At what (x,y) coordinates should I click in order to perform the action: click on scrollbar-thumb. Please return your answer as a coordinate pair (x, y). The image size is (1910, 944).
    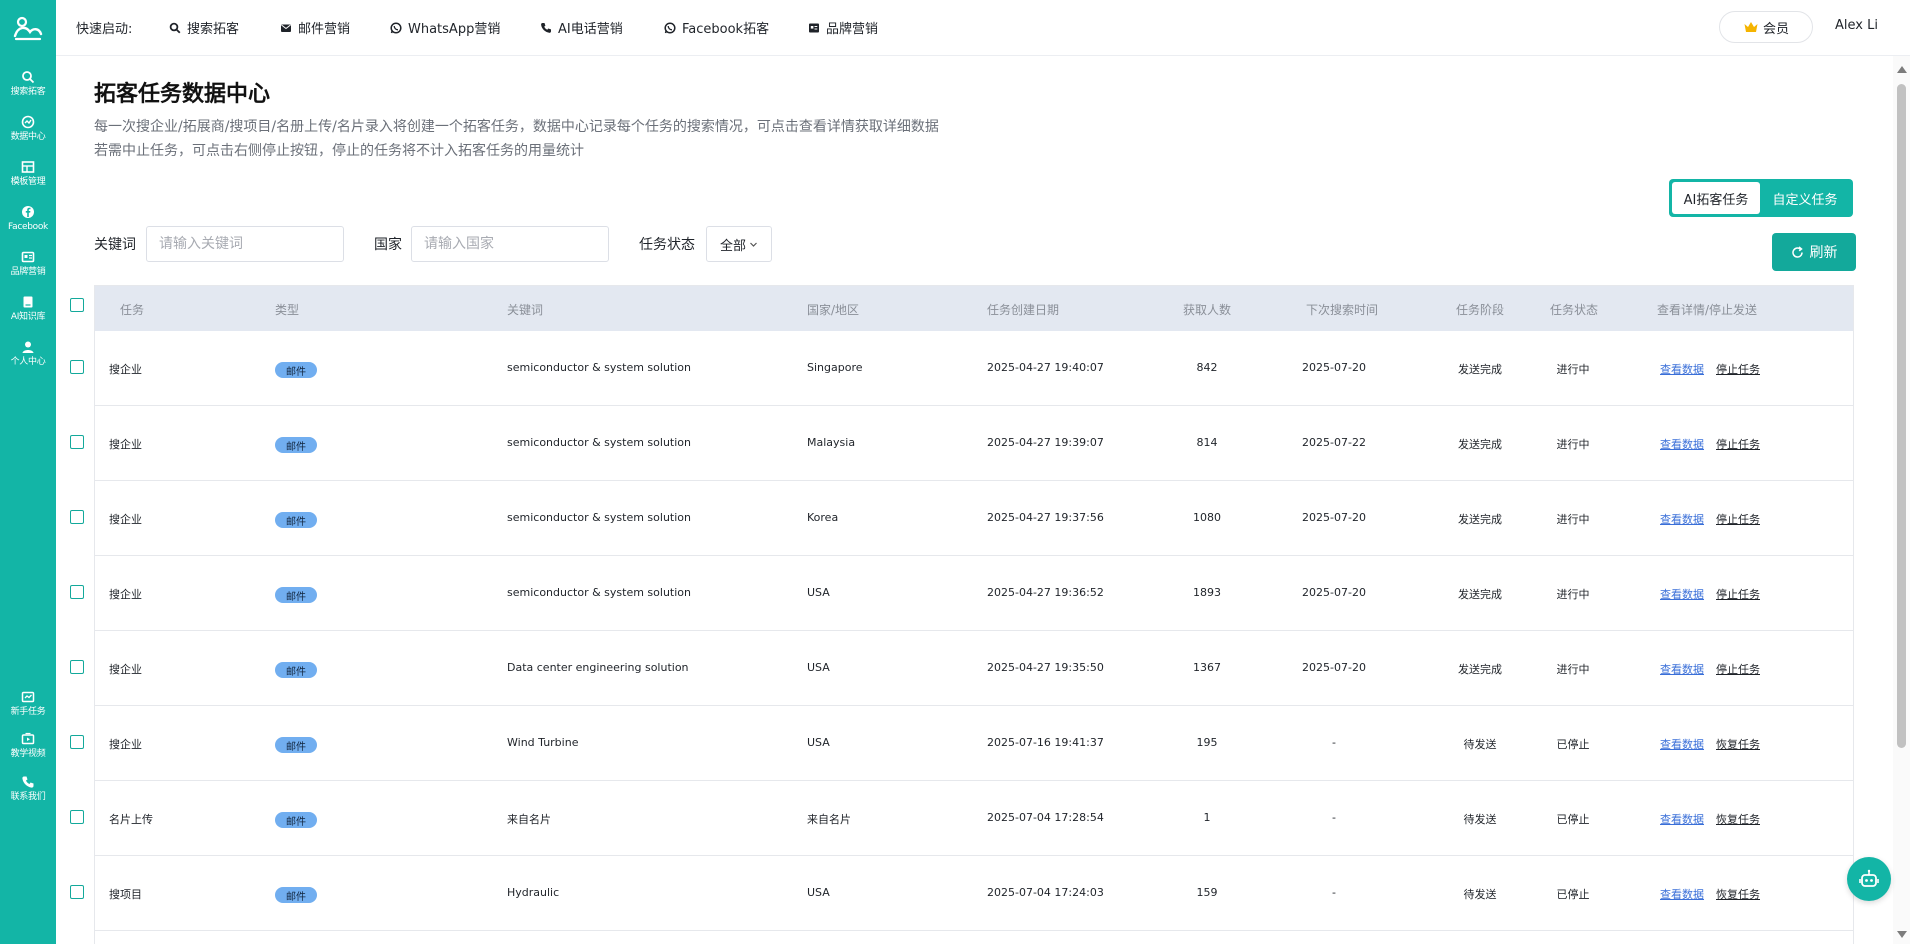
    Looking at the image, I should click on (1901, 416).